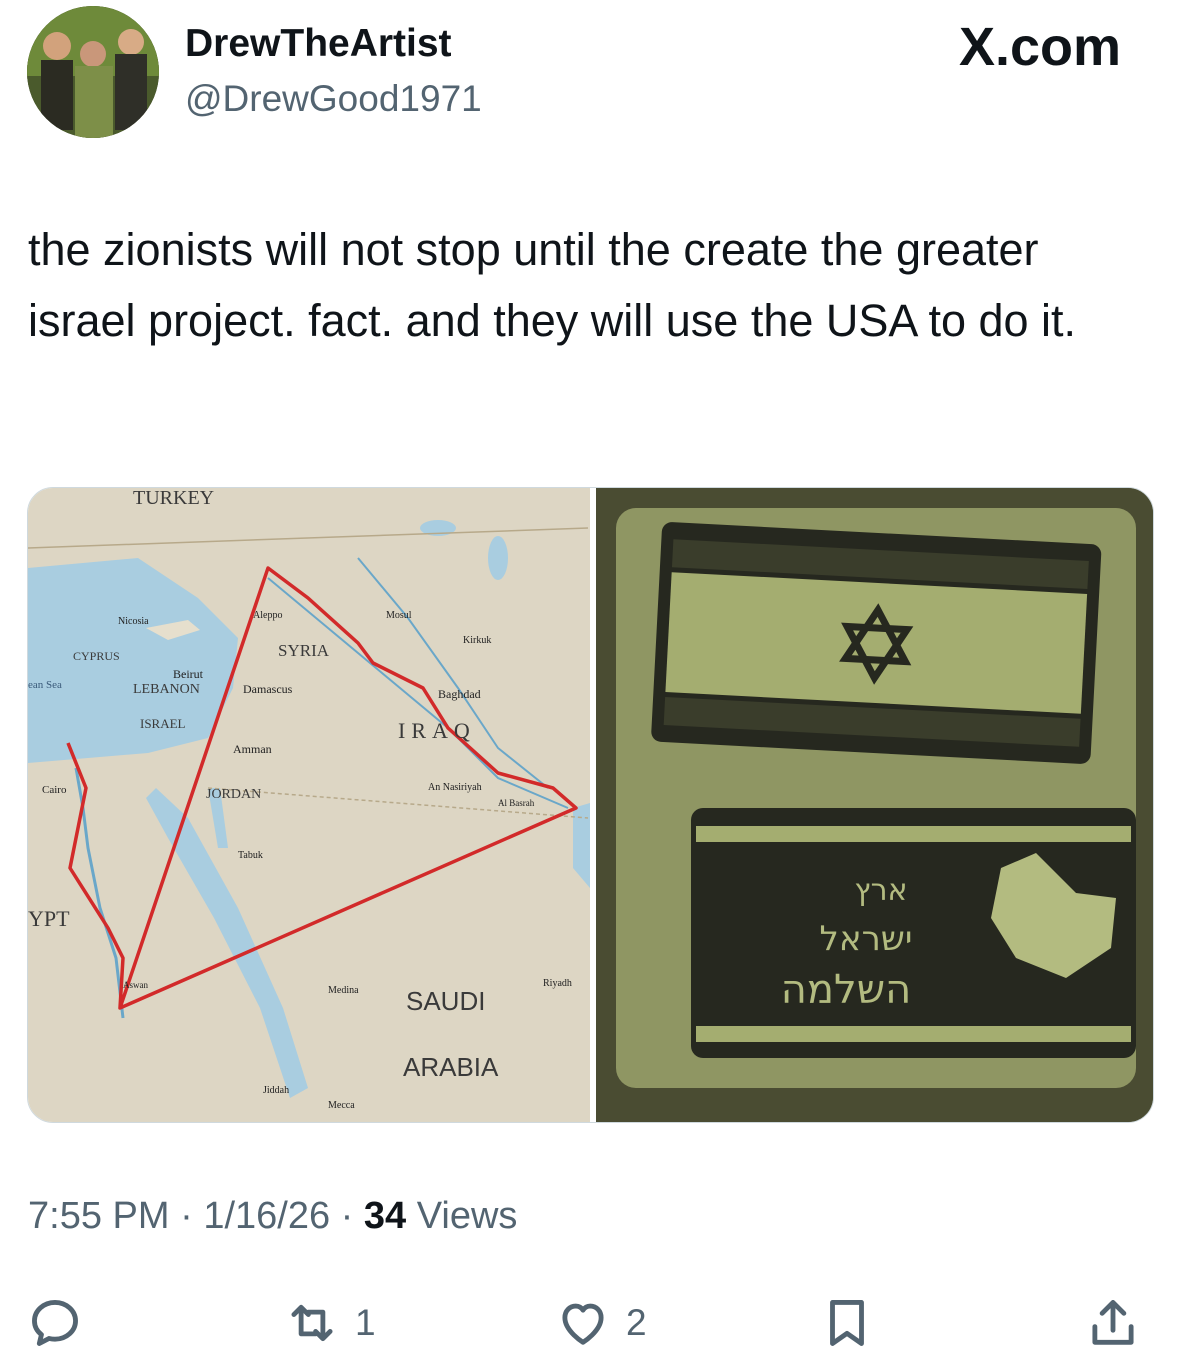  What do you see at coordinates (252, 749) in the screenshot?
I see `map-label-amman: Amman` at bounding box center [252, 749].